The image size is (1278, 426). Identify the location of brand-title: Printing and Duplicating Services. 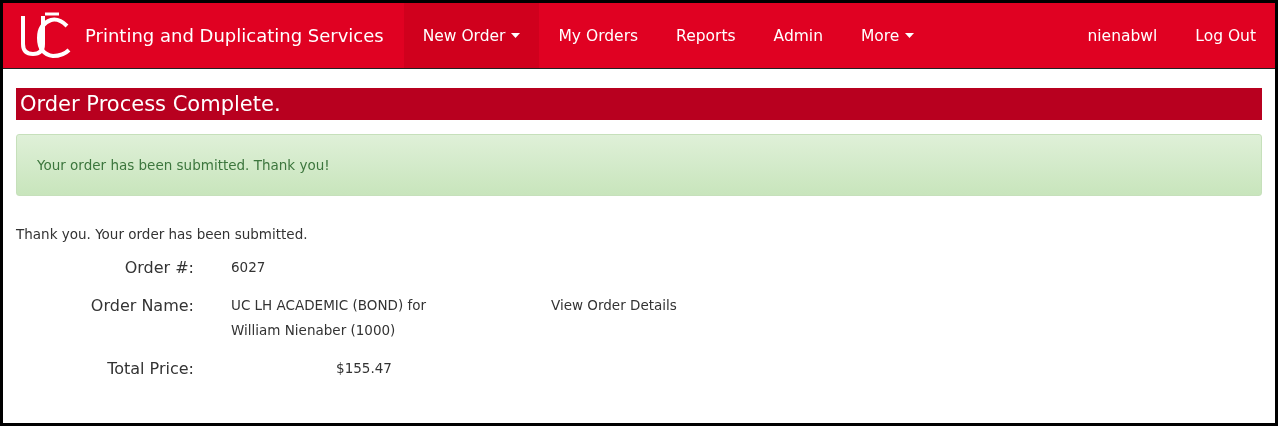
(234, 35).